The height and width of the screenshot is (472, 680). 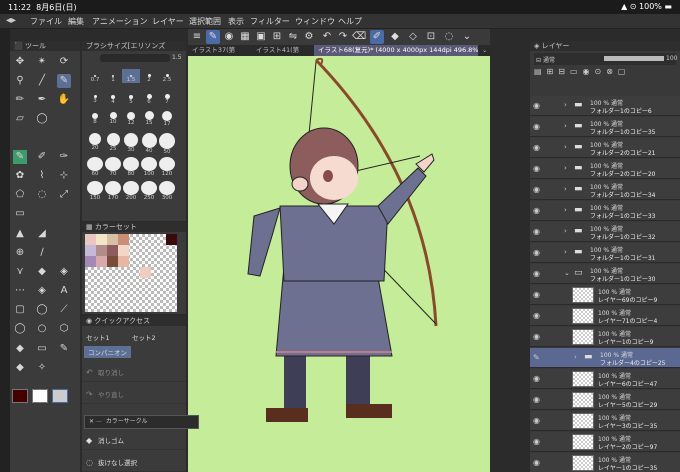 I want to click on opacity-slider, so click(x=634, y=58).